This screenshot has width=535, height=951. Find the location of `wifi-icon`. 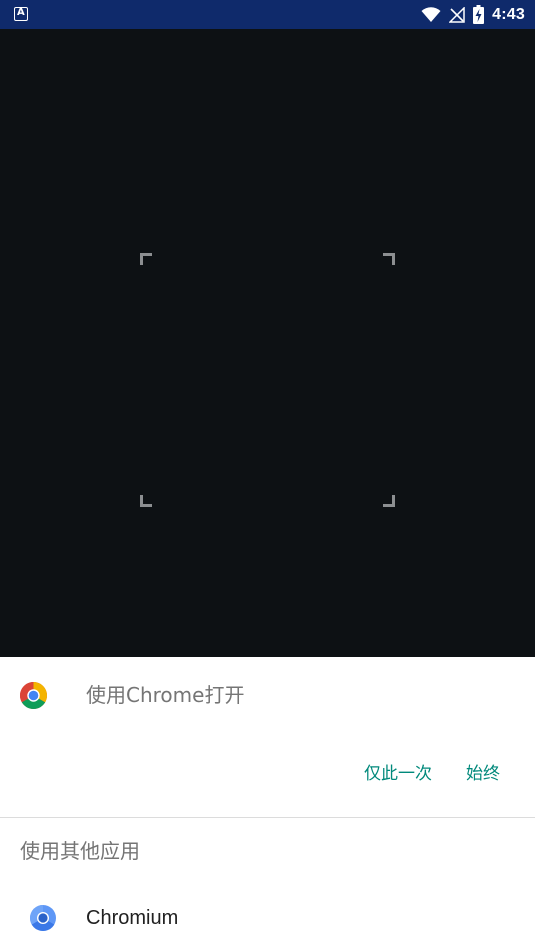

wifi-icon is located at coordinates (431, 14).